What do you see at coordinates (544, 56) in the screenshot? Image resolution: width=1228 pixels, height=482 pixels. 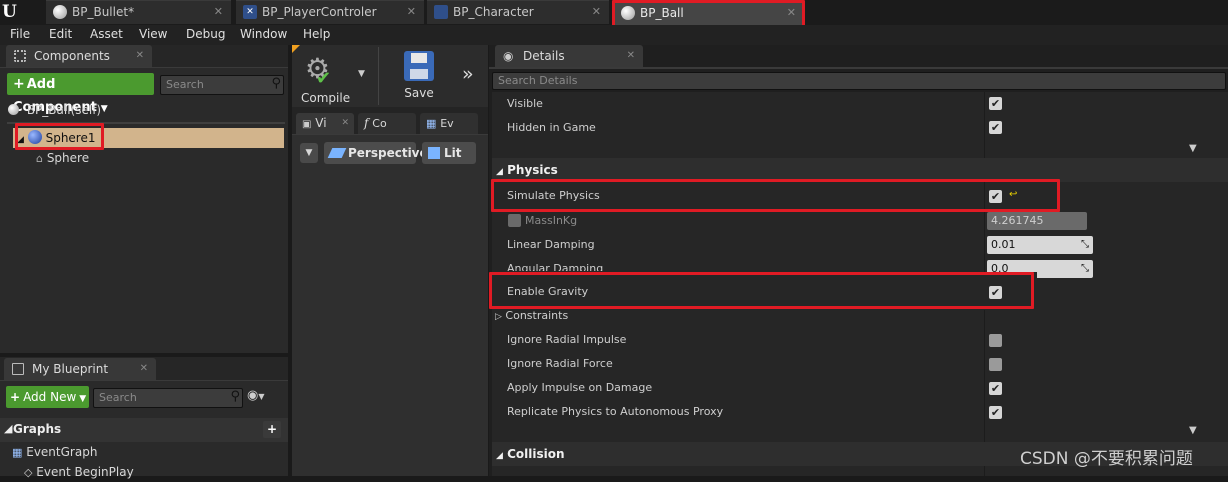 I see `tab-label: Details` at bounding box center [544, 56].